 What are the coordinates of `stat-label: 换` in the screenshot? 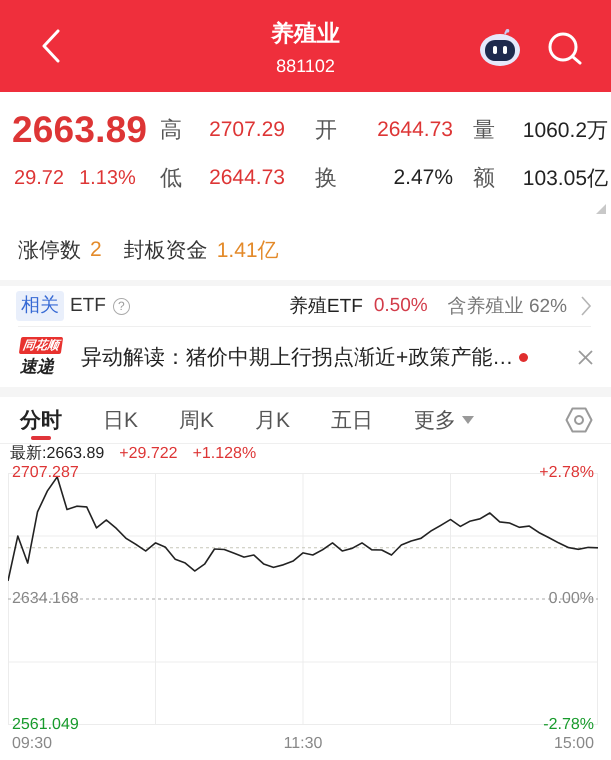 It's located at (326, 178).